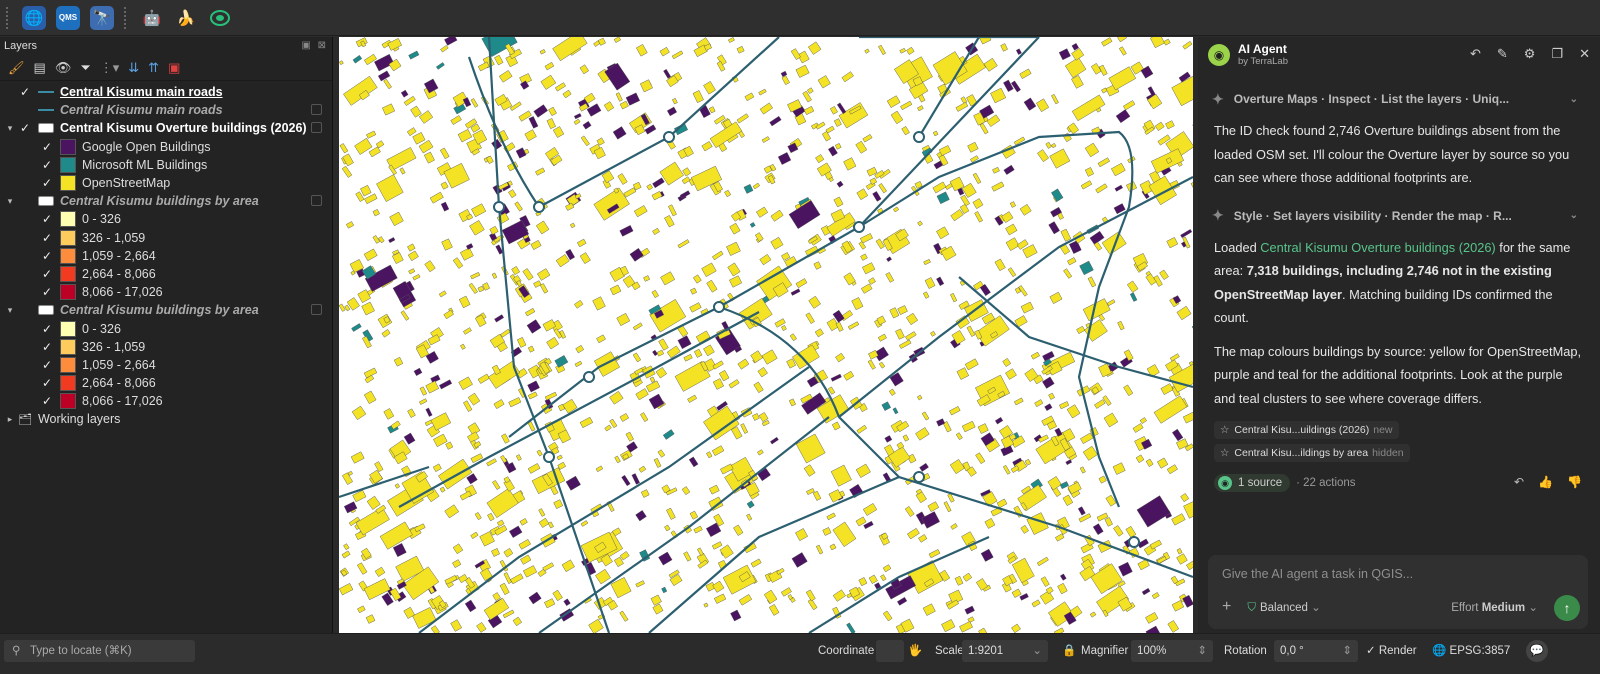  Describe the element at coordinates (1471, 651) in the screenshot. I see `crs-button: 🌐 EPSG:3857` at that location.